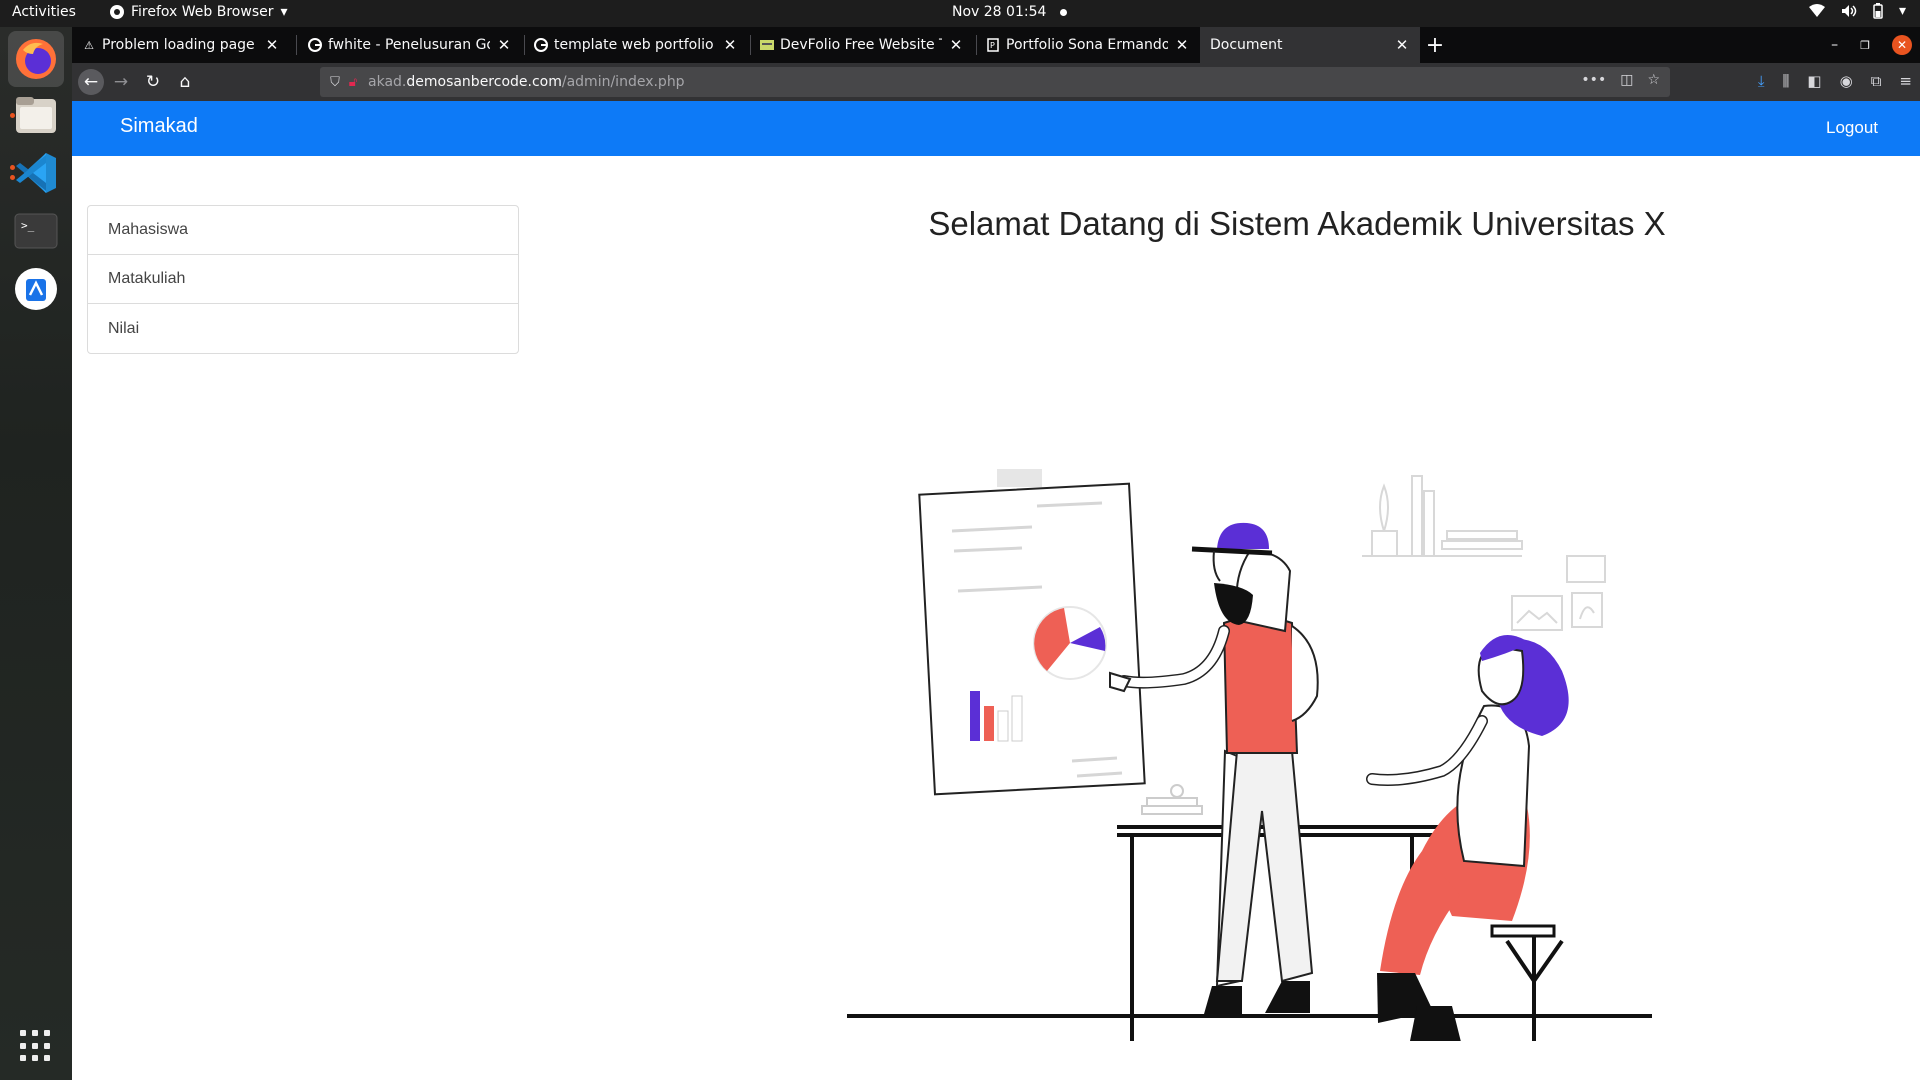 This screenshot has height=1080, width=1920. Describe the element at coordinates (89, 45) in the screenshot. I see `warning-icon: ⚠` at that location.